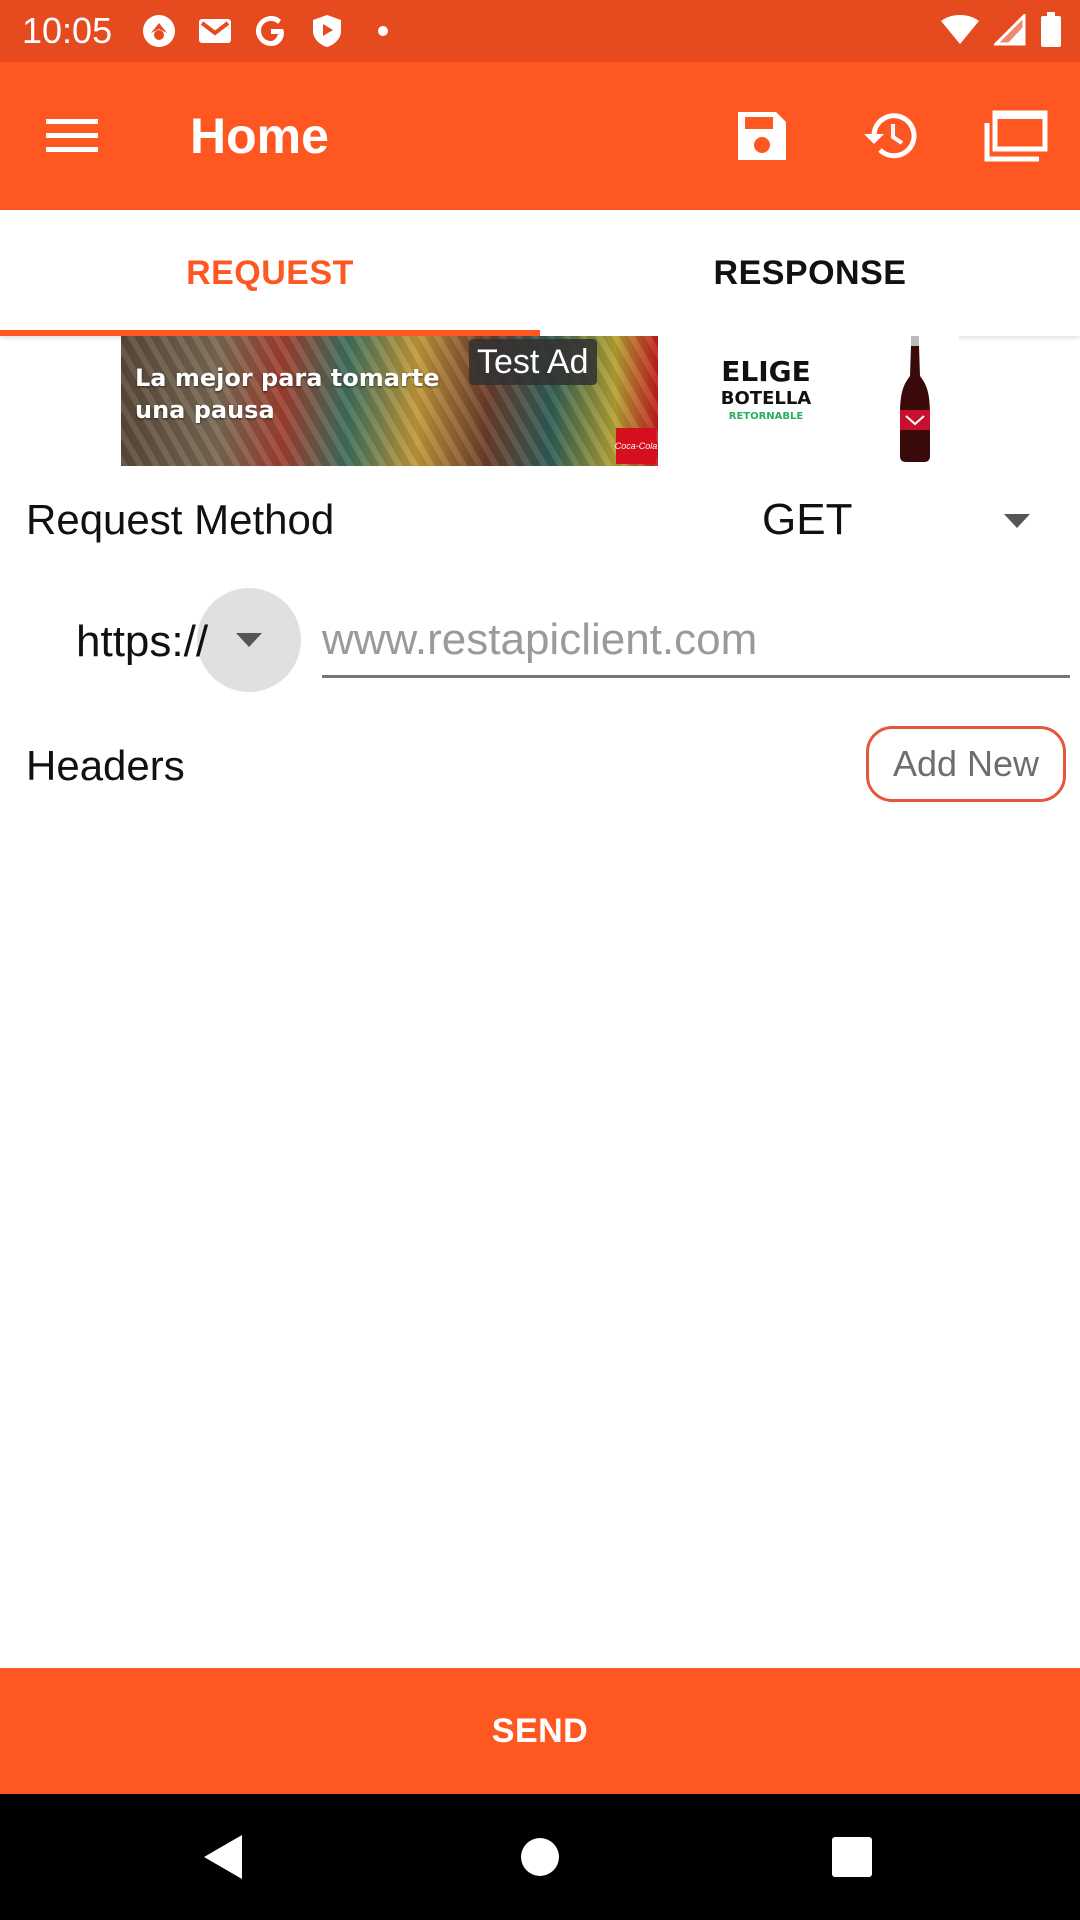  I want to click on scheme-dropdown-button, so click(249, 640).